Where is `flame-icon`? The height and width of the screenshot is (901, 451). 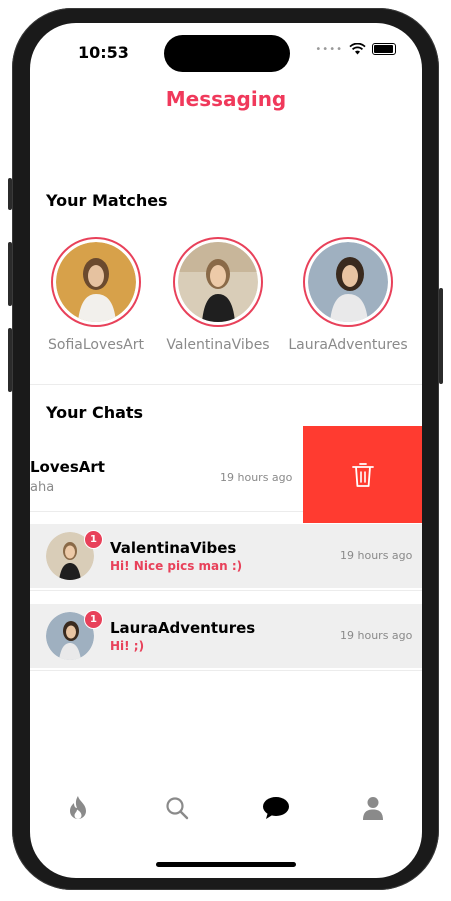
flame-icon is located at coordinates (78, 807).